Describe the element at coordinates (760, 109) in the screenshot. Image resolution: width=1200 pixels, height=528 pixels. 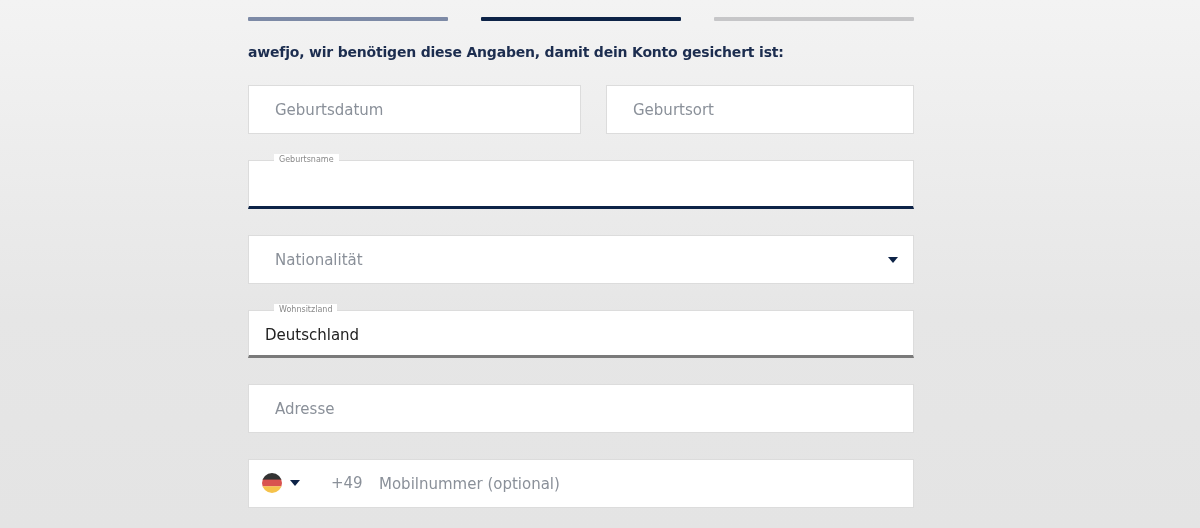
I see `input-field: Geburtsort` at that location.